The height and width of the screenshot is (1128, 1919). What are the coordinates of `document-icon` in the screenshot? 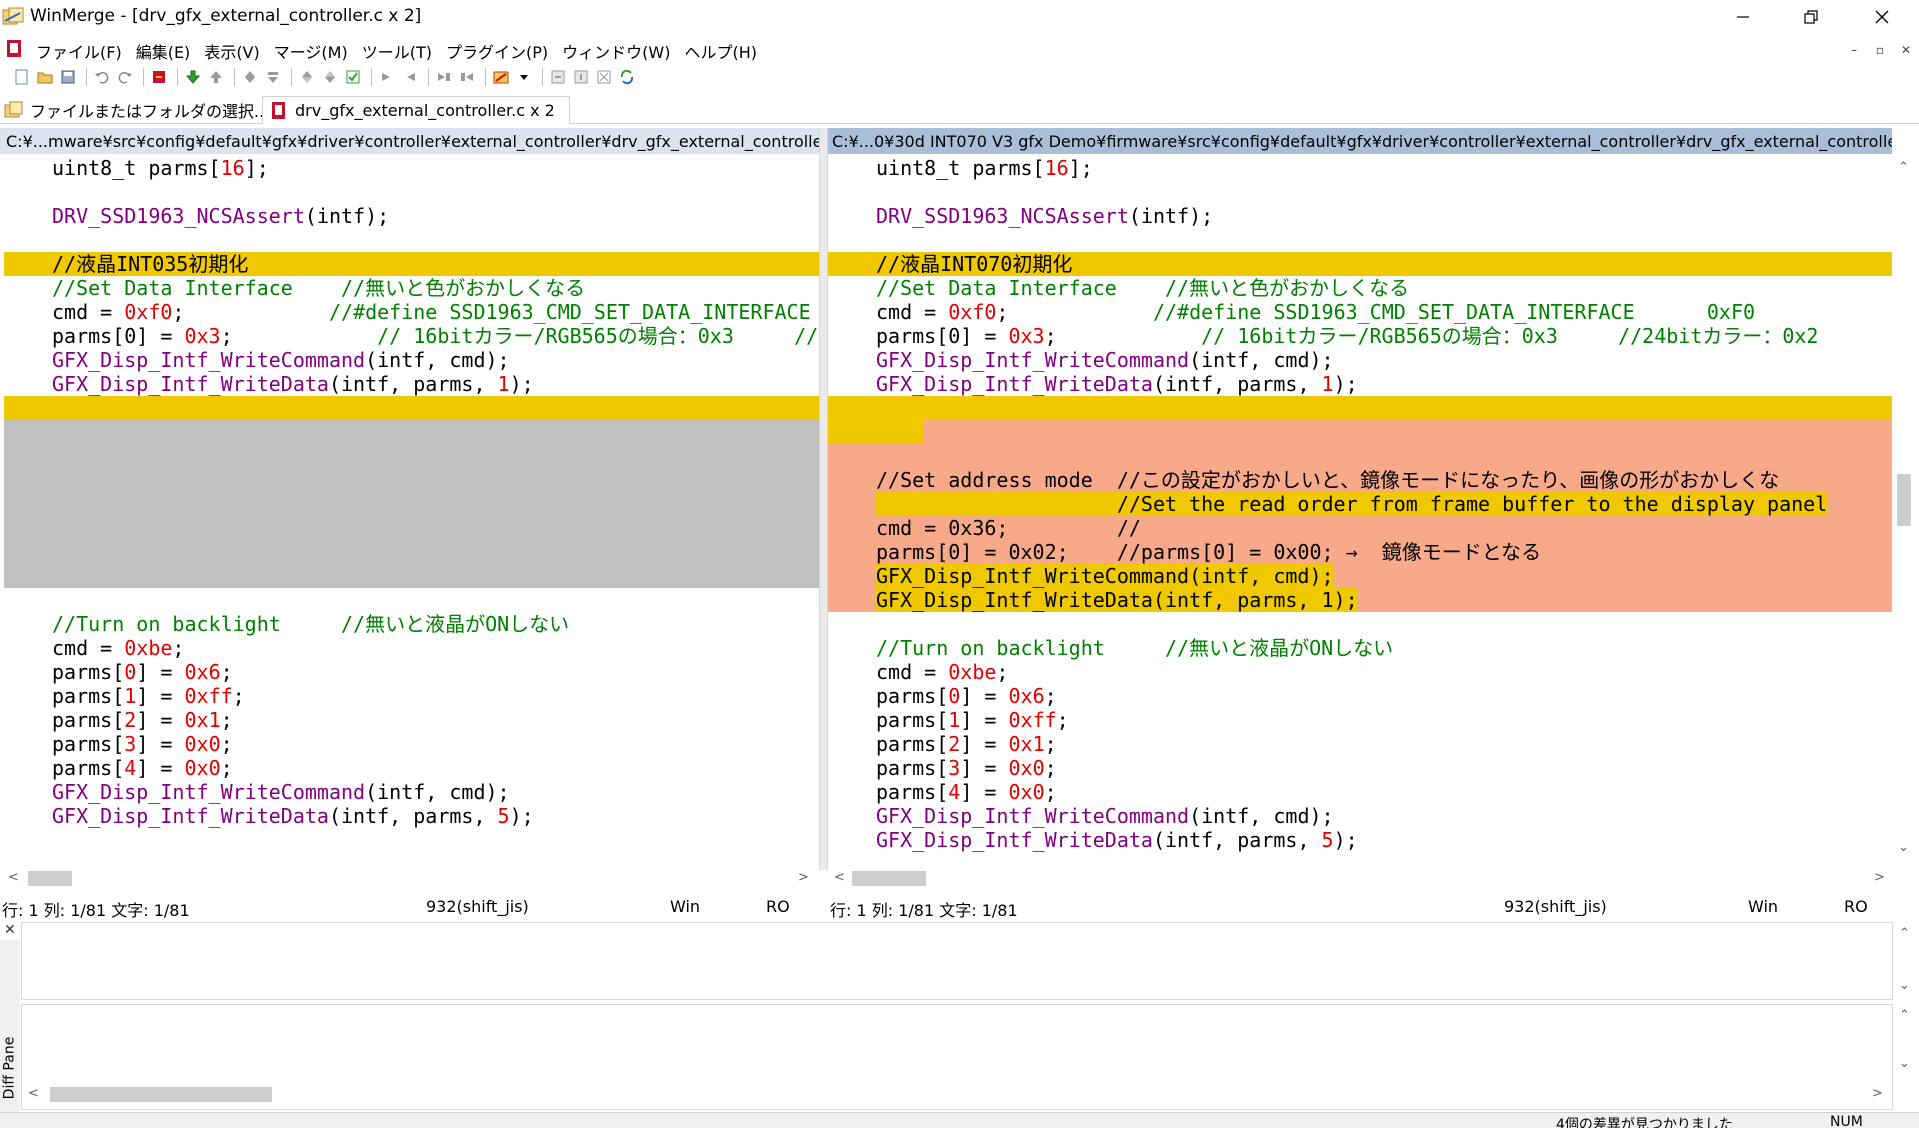 It's located at (15, 49).